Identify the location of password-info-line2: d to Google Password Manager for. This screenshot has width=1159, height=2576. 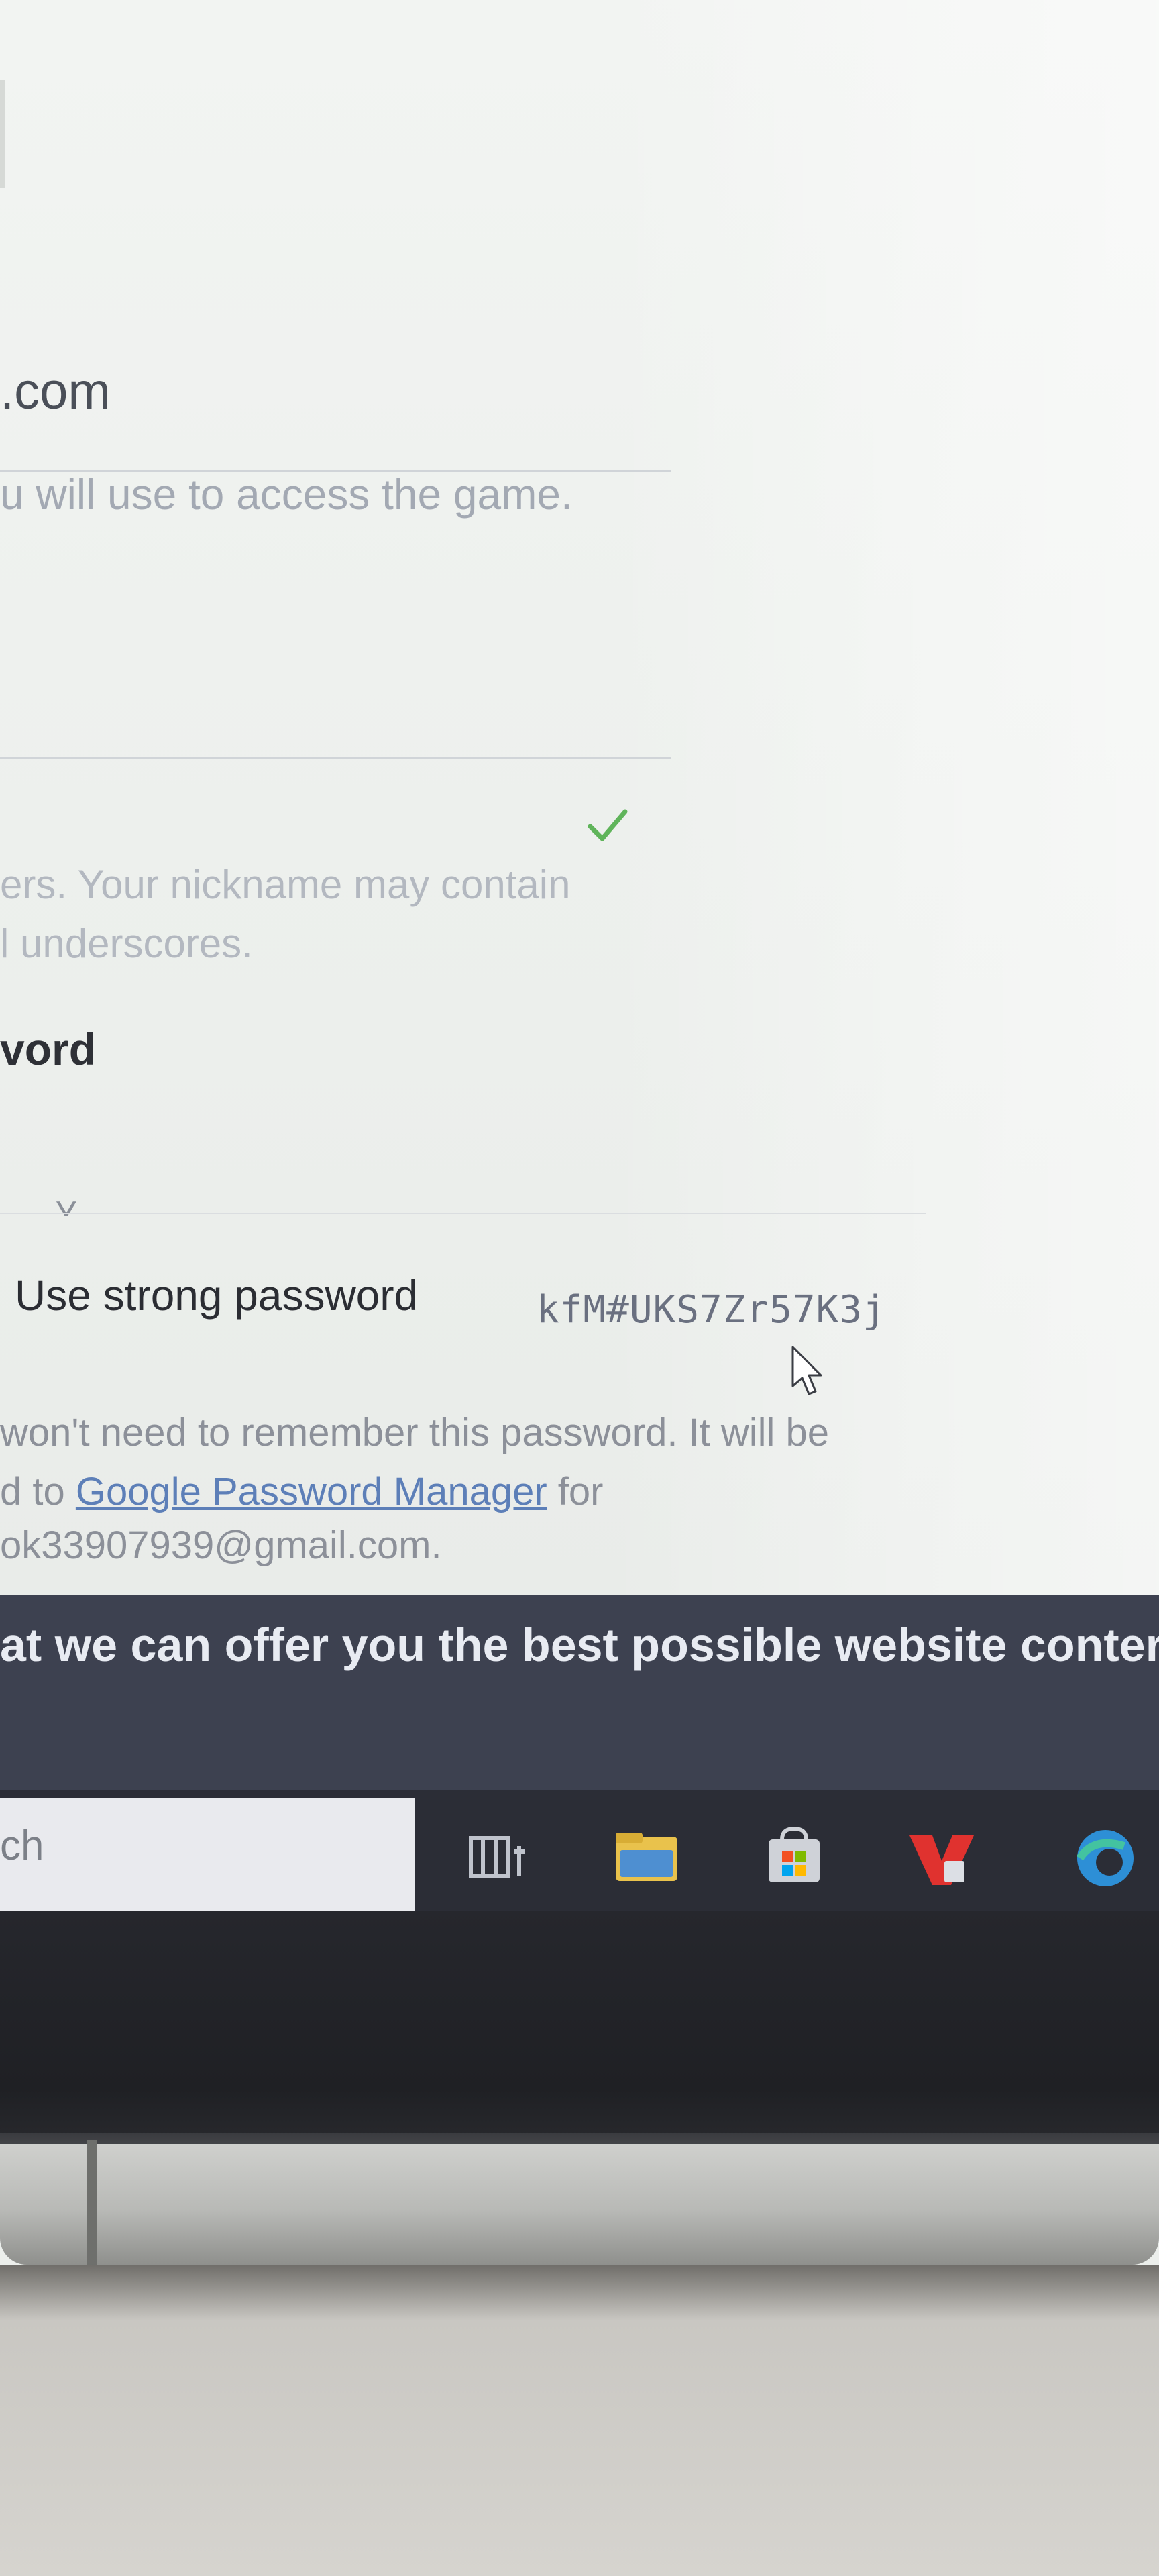
(302, 1491).